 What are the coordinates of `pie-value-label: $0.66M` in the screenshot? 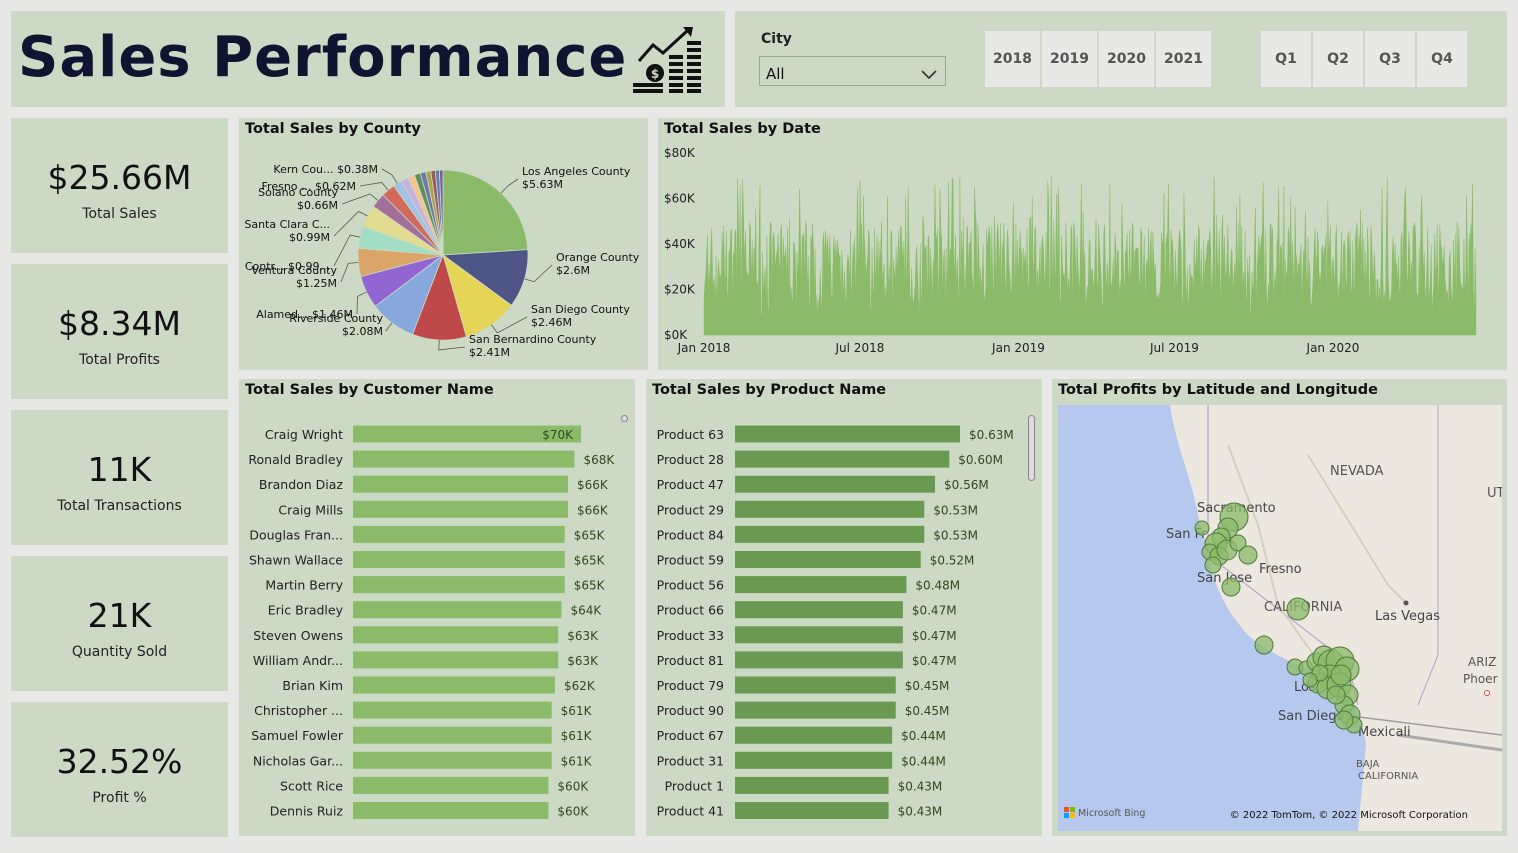 It's located at (317, 205).